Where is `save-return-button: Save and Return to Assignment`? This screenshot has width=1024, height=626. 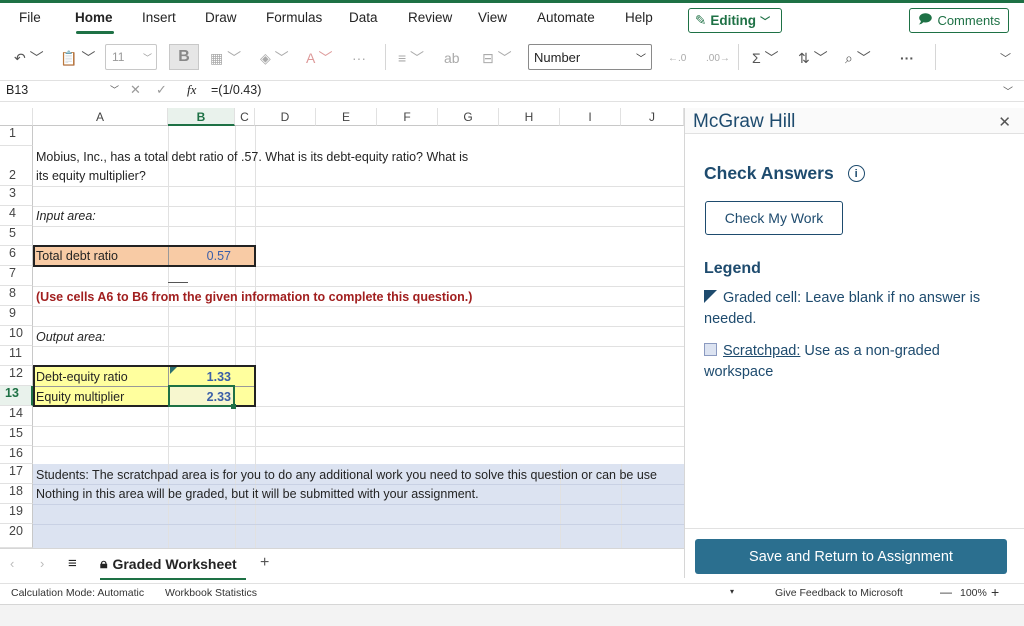 save-return-button: Save and Return to Assignment is located at coordinates (851, 556).